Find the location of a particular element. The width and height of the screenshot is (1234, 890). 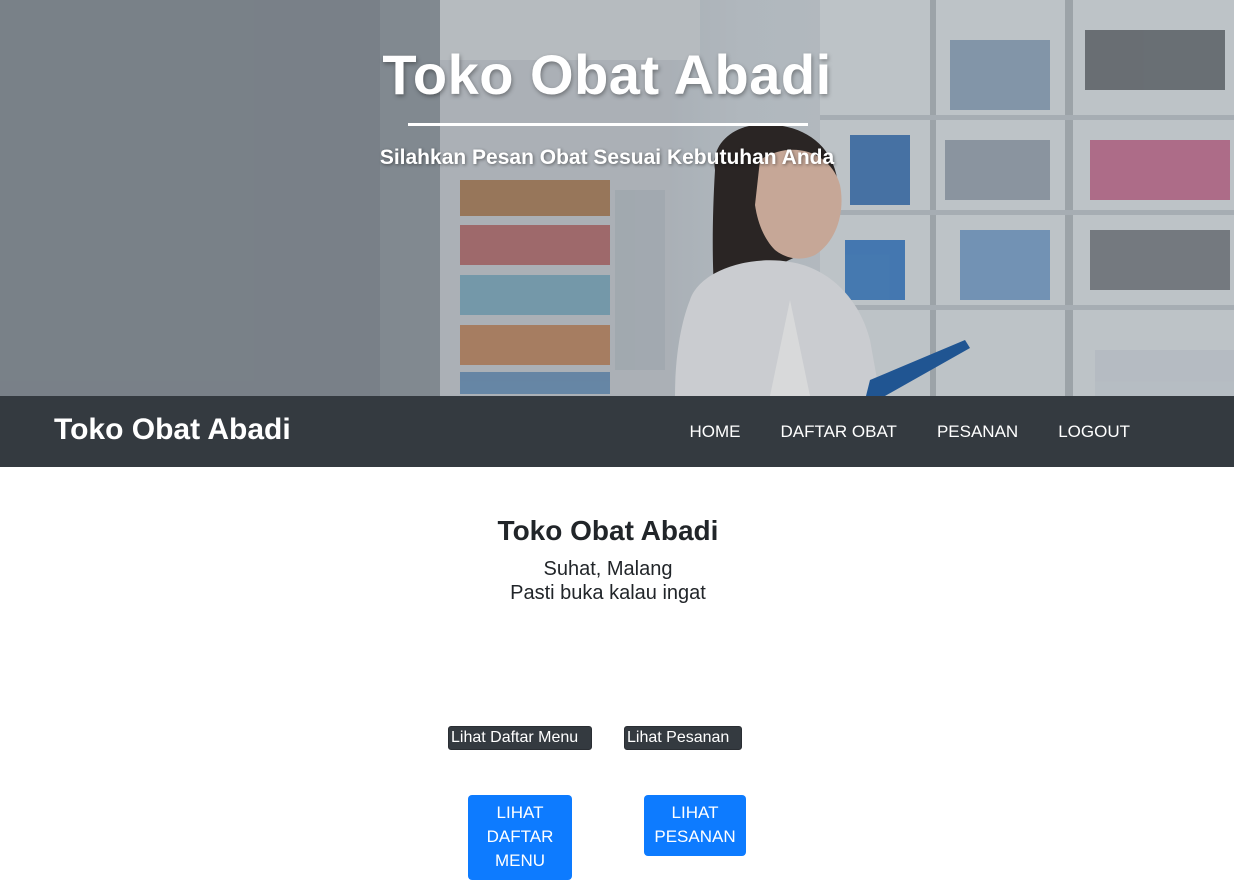

store-tagline: Pasti buka kalau ingat is located at coordinates (608, 593).